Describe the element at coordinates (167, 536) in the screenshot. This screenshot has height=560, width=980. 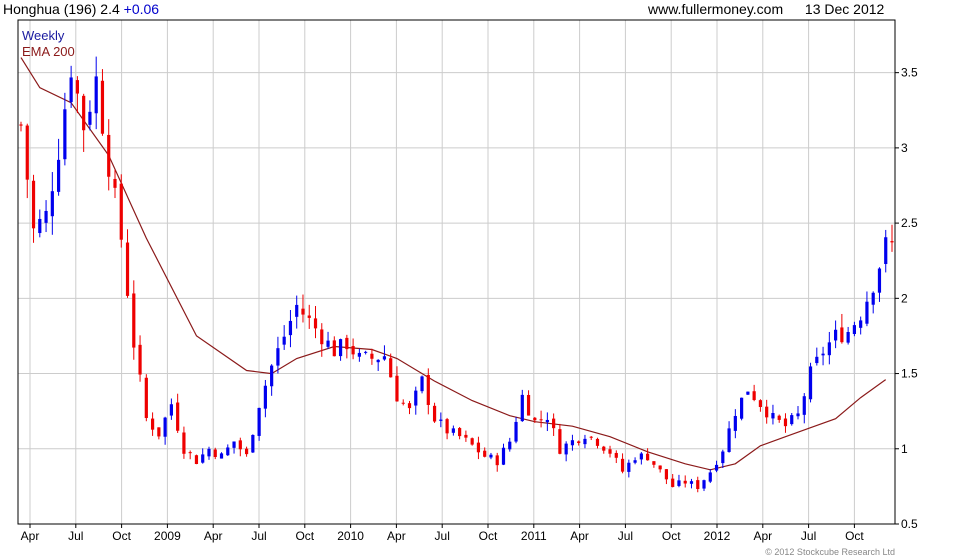
I see `x-tick-label: 2009` at that location.